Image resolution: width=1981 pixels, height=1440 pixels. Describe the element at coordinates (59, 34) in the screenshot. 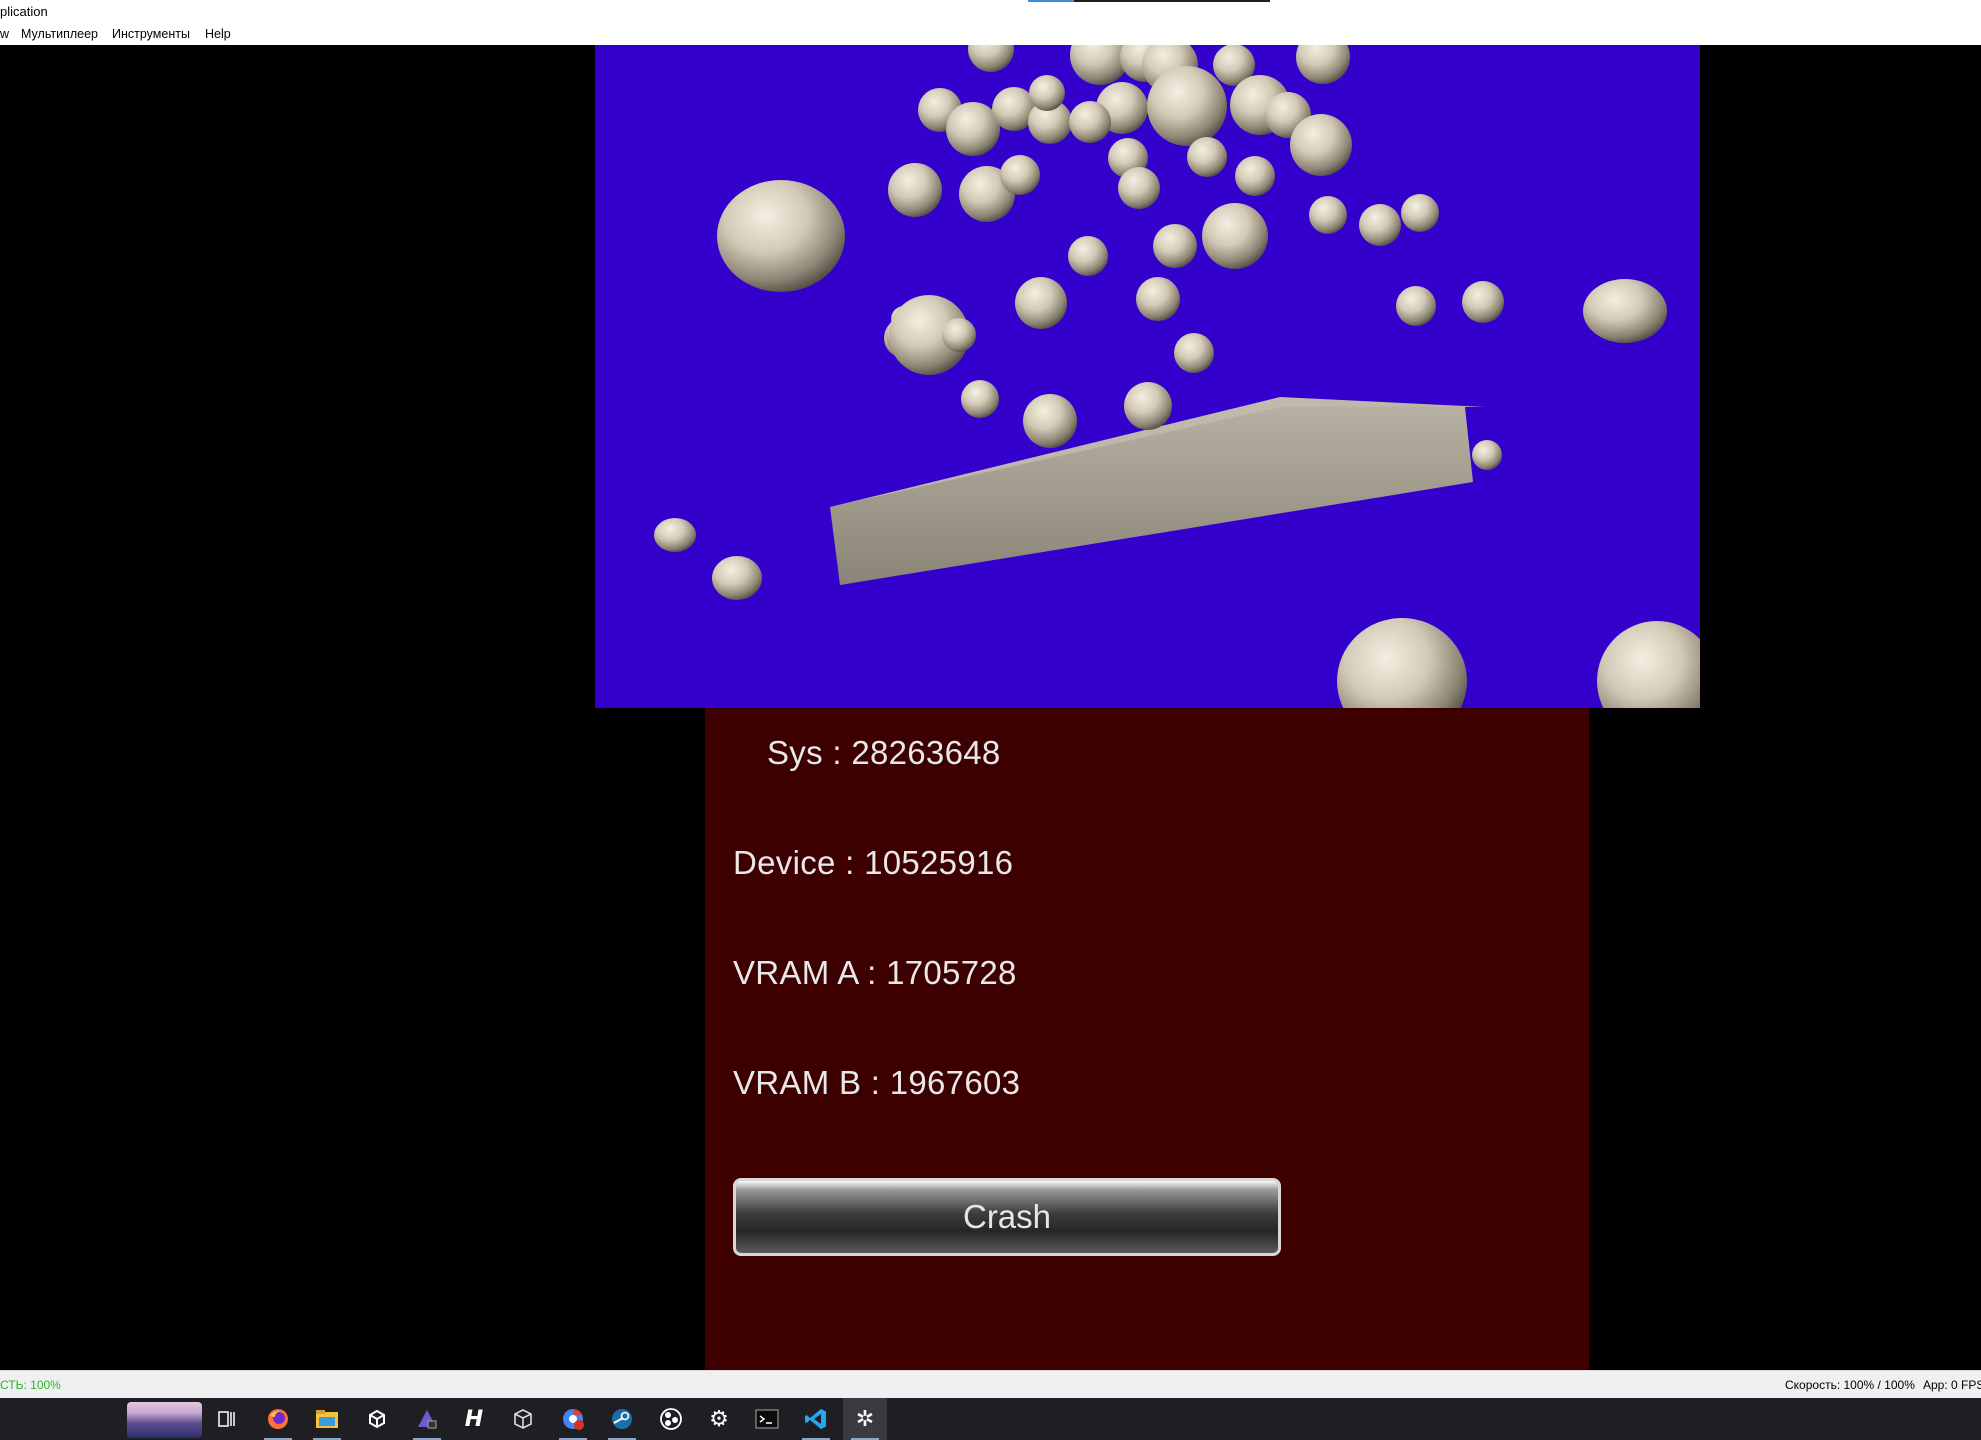

I see `menu-multiplayer: Мультиплеер` at that location.